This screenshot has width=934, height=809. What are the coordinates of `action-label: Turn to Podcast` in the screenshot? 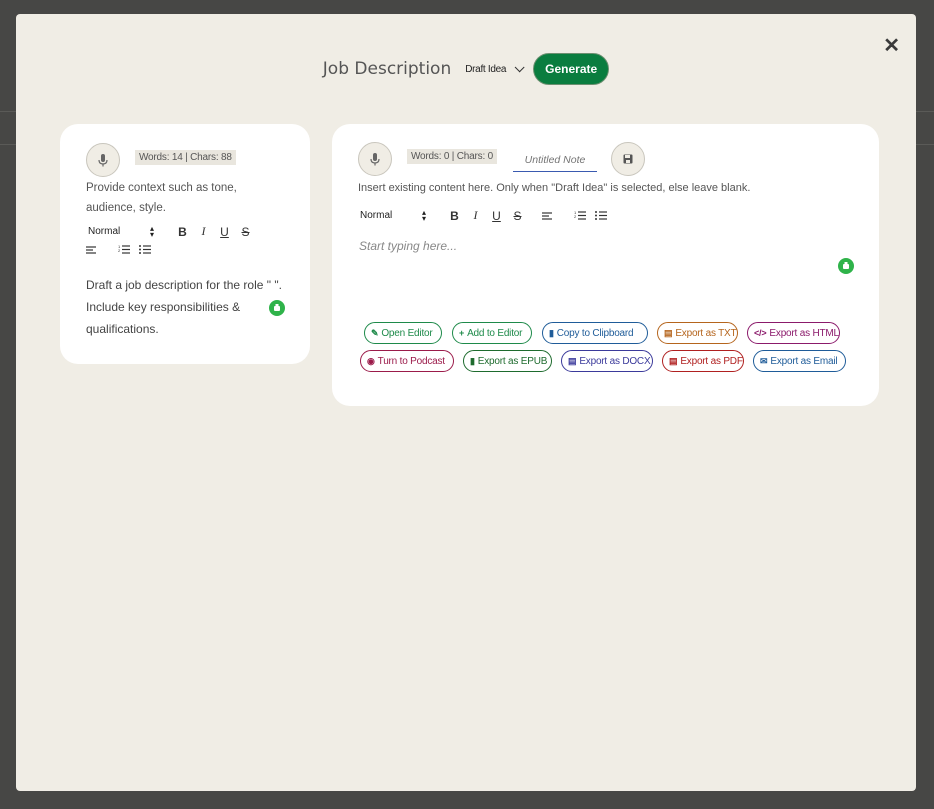 It's located at (411, 361).